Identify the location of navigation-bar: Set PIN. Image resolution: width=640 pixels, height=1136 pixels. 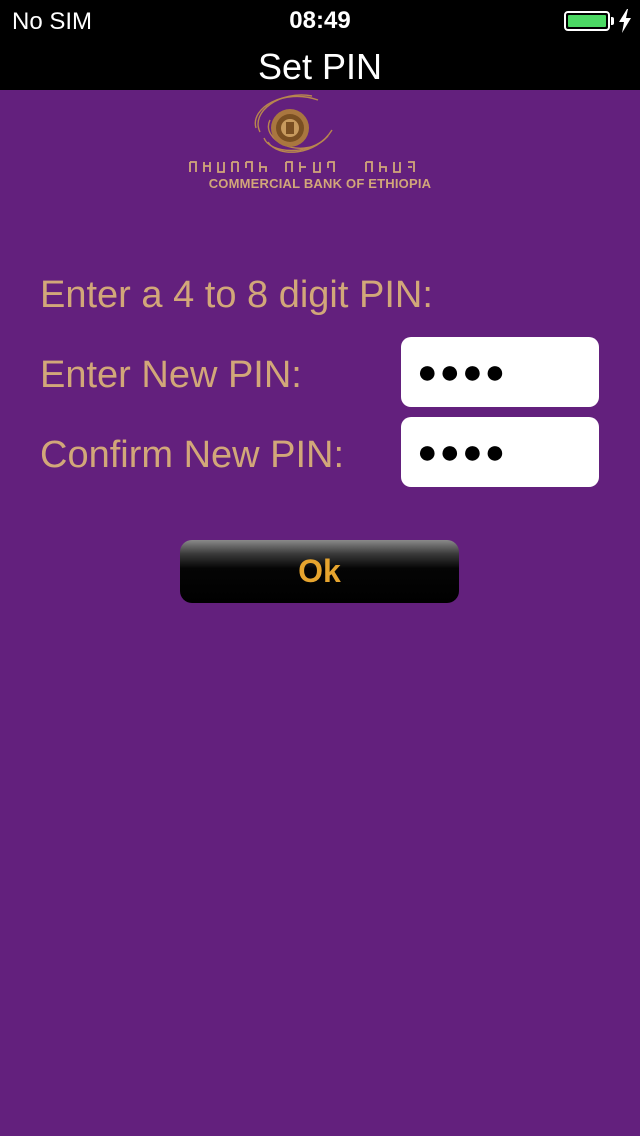
(320, 65).